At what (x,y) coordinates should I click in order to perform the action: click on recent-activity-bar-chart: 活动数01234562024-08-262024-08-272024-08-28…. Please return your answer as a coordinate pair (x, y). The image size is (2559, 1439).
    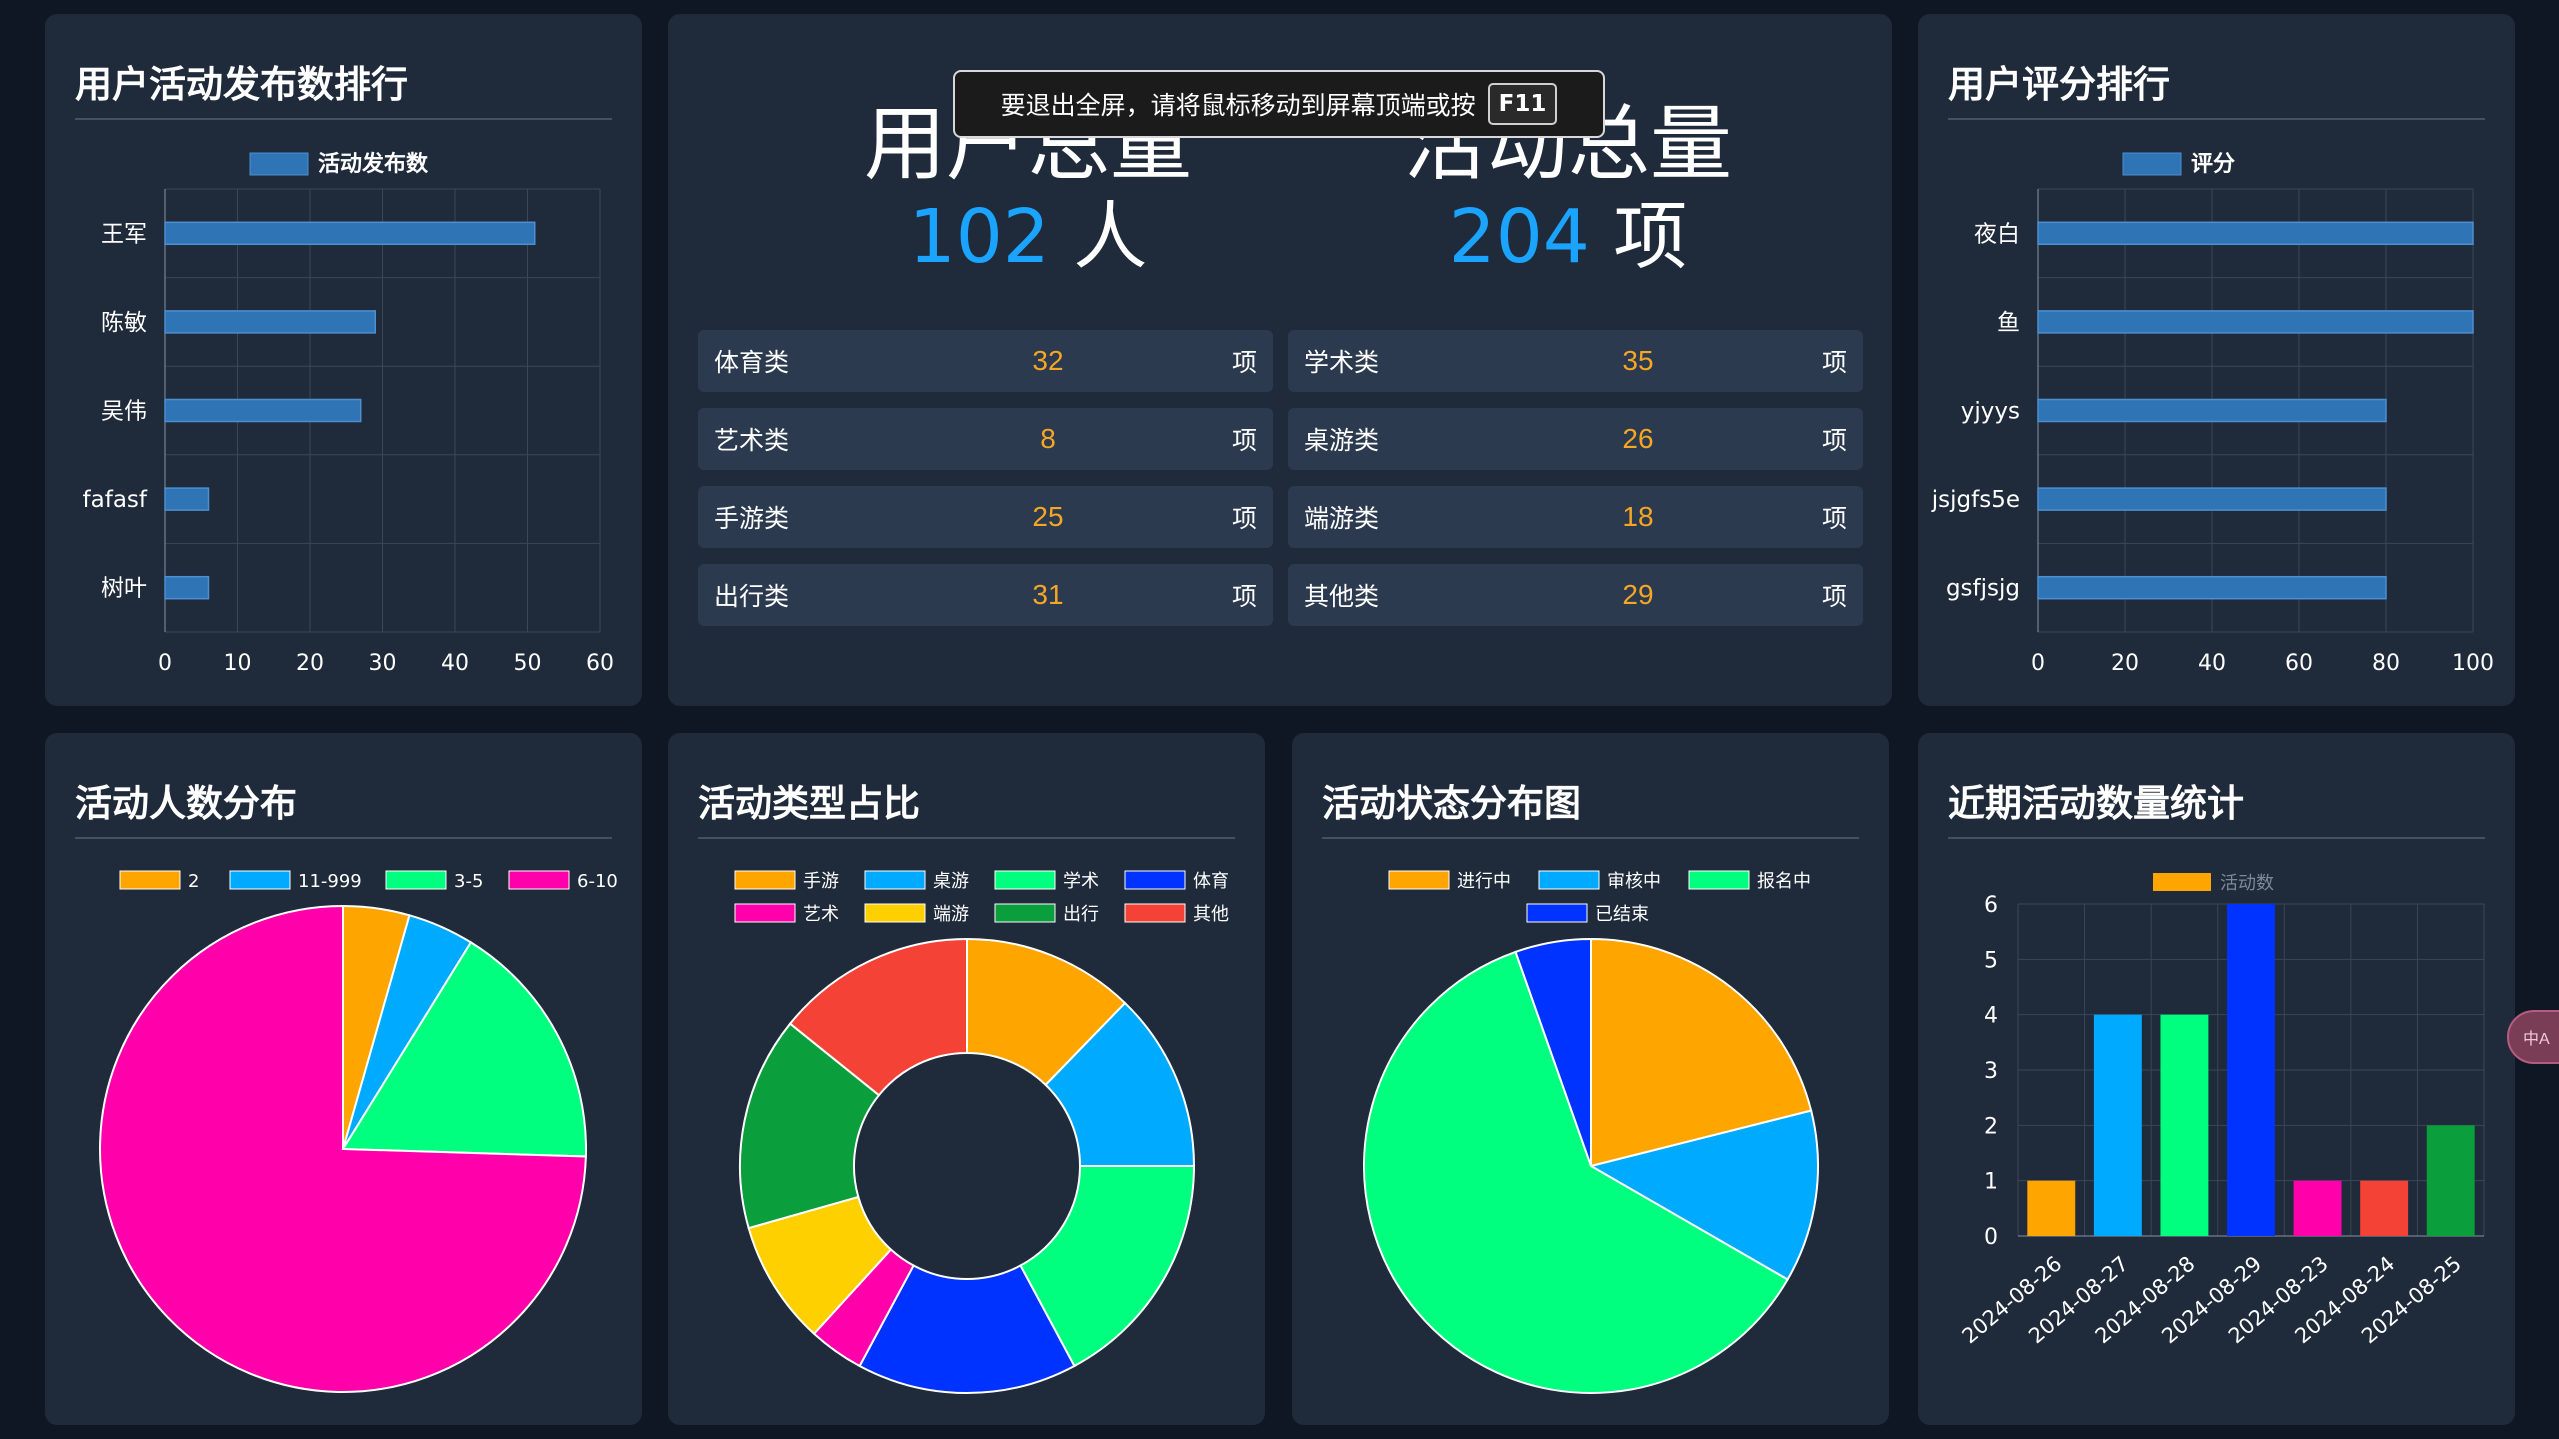
    Looking at the image, I should click on (2221, 1110).